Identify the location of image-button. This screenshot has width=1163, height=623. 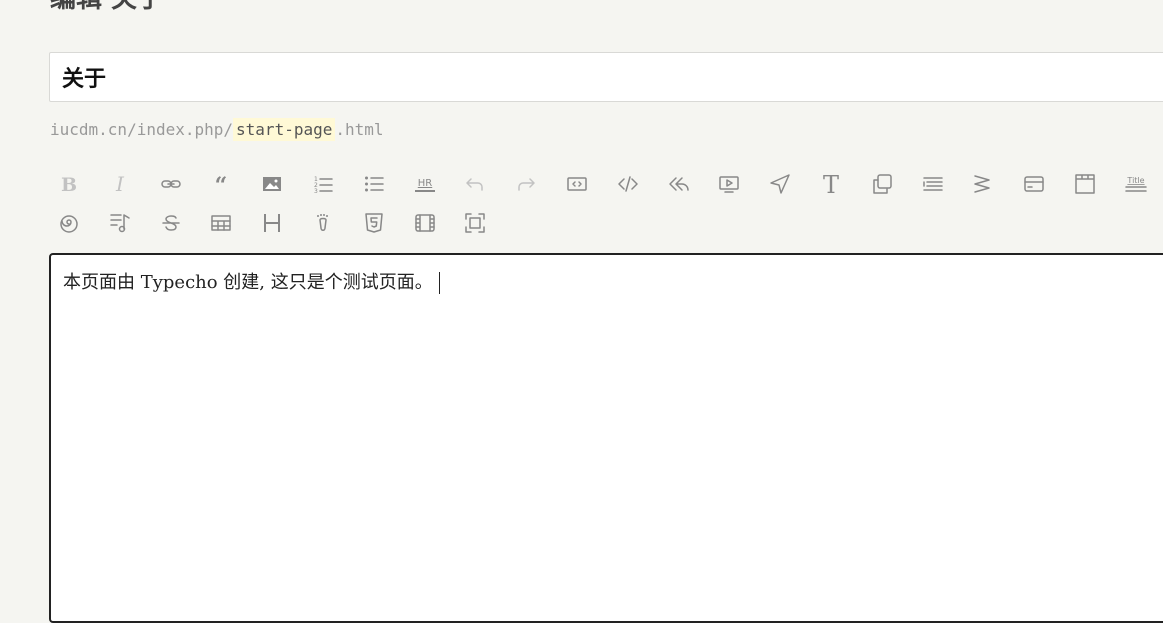
(272, 184).